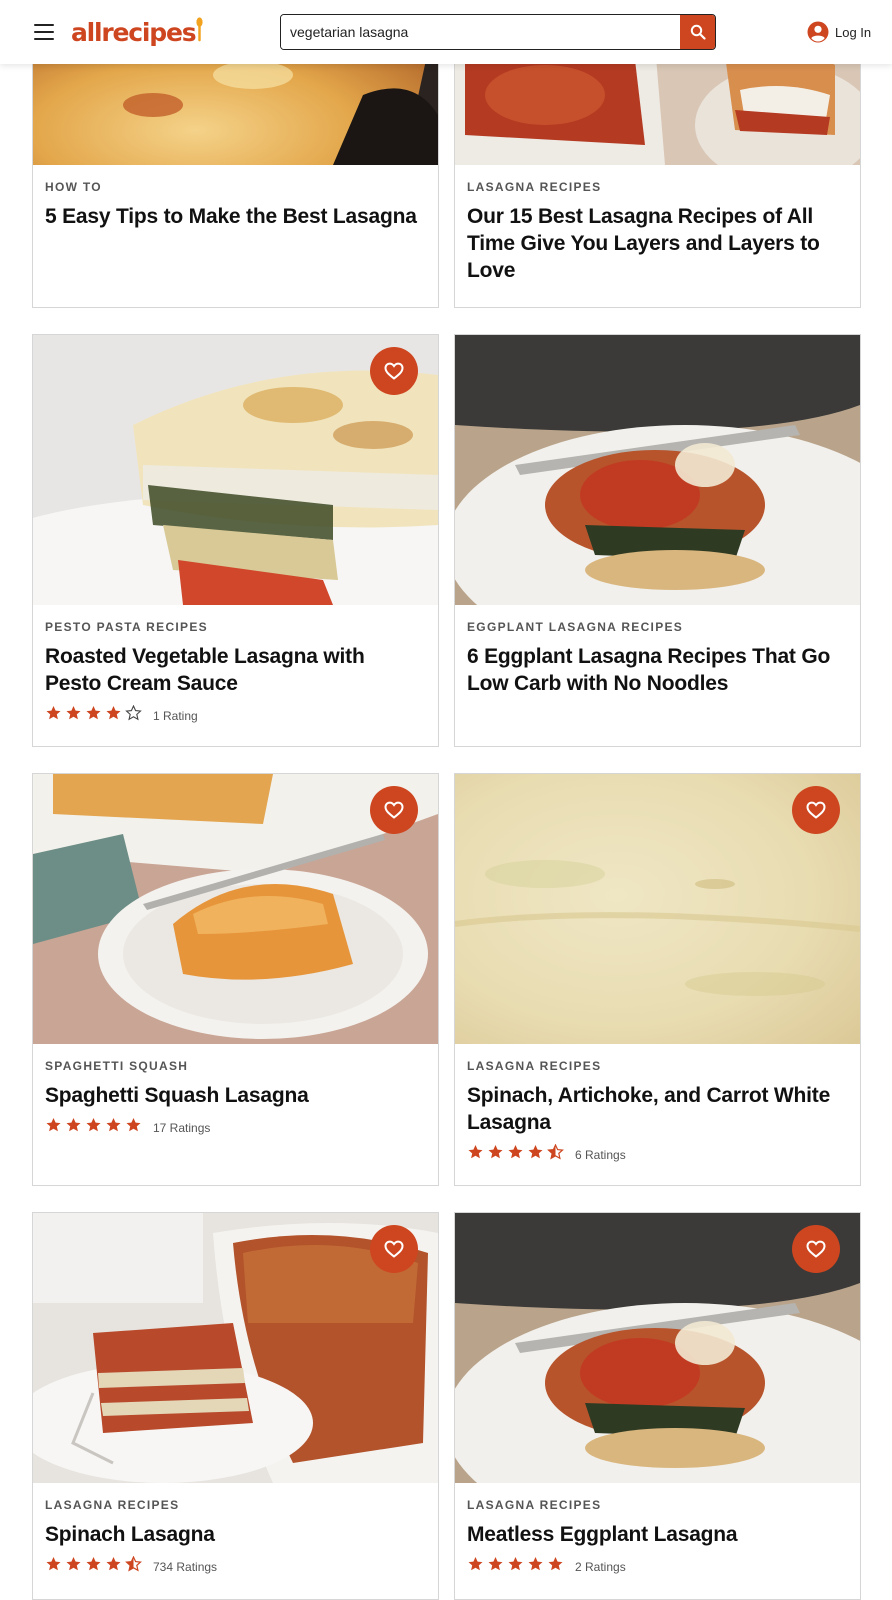  I want to click on allrecipes-logo: allrecipes, so click(137, 32).